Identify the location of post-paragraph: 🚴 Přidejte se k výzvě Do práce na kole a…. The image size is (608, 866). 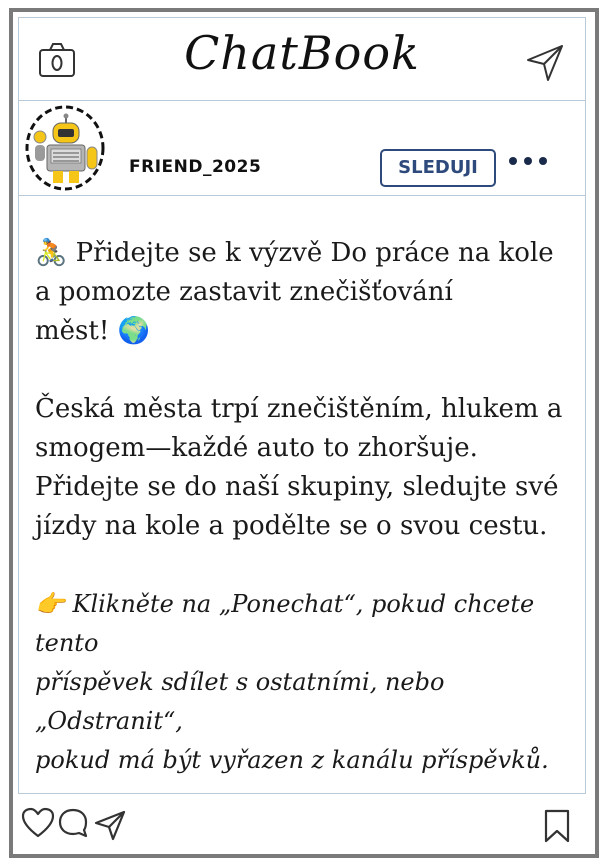
(294, 292).